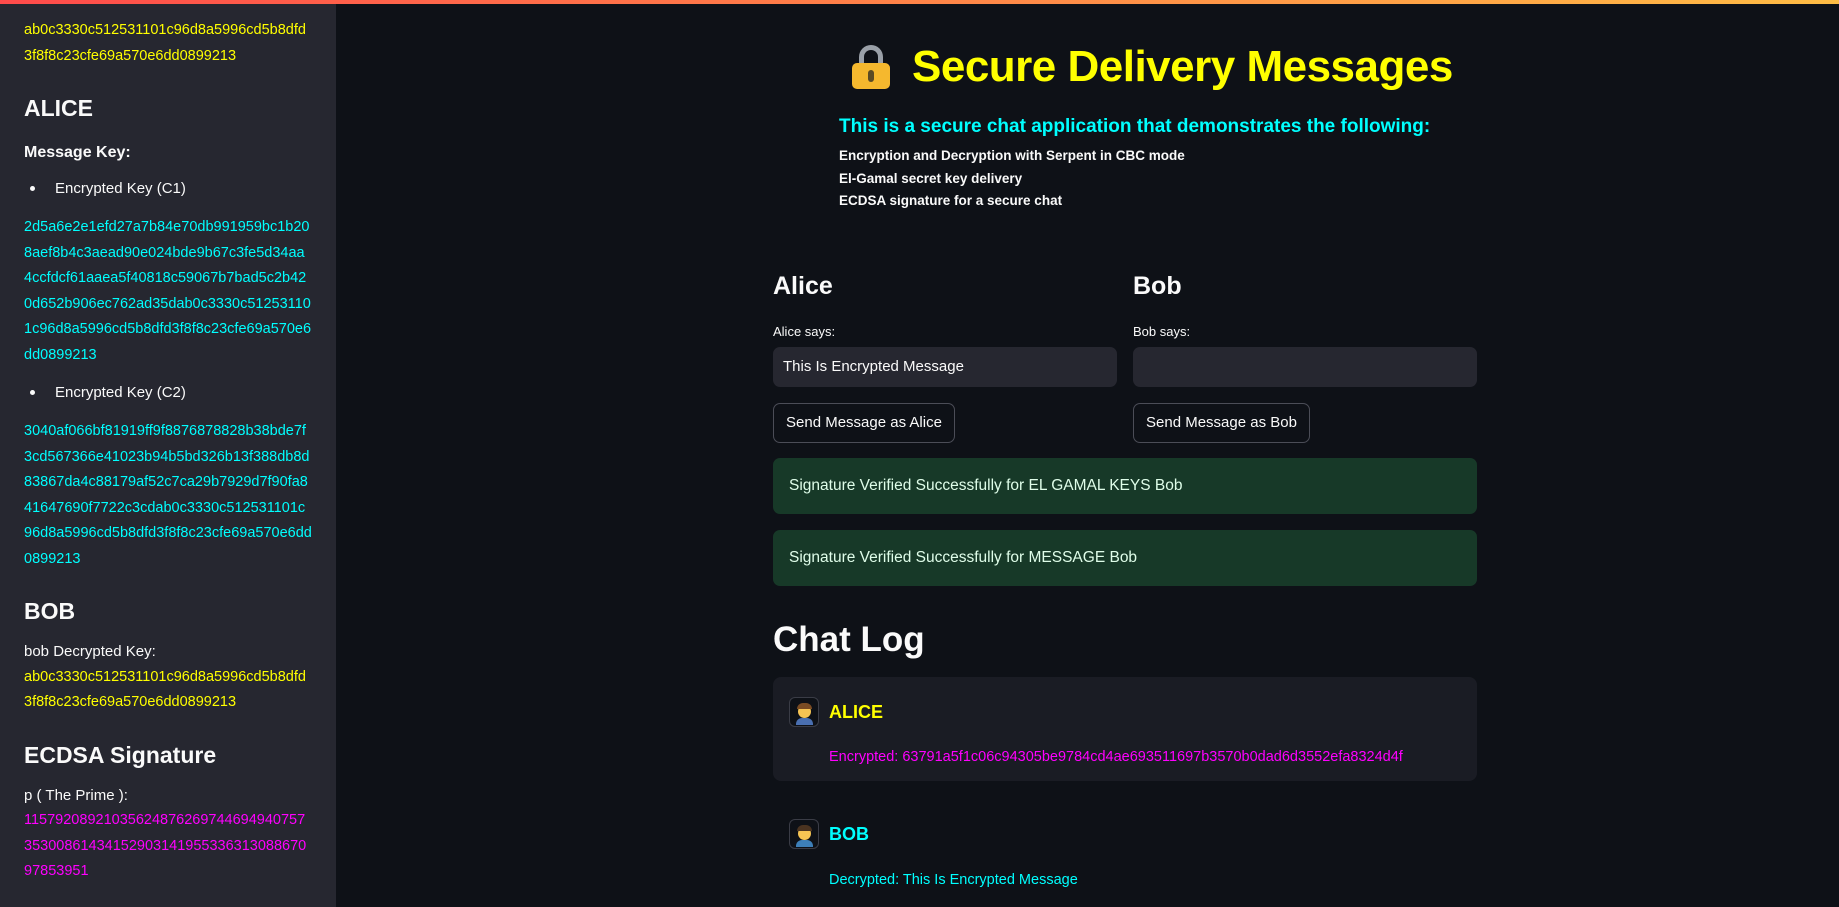 Image resolution: width=1839 pixels, height=907 pixels. What do you see at coordinates (1157, 286) in the screenshot?
I see `bob-heading: Bob` at bounding box center [1157, 286].